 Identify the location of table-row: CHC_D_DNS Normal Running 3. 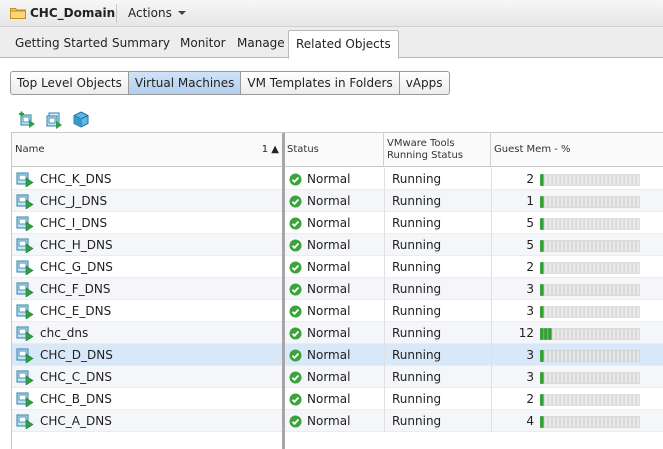
(337, 355).